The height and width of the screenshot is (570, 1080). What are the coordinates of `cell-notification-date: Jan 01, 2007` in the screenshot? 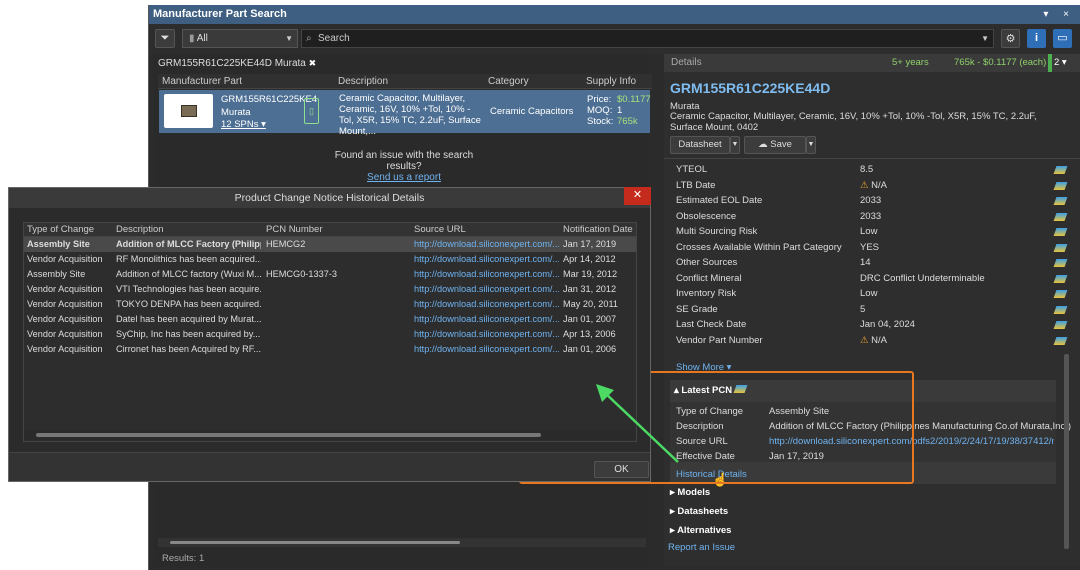 It's located at (590, 319).